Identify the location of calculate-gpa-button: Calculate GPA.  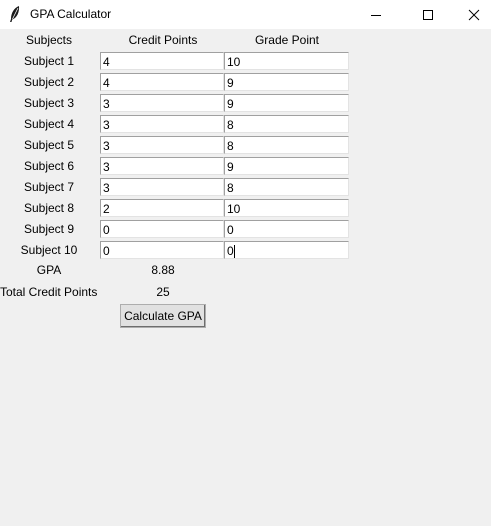
(163, 316).